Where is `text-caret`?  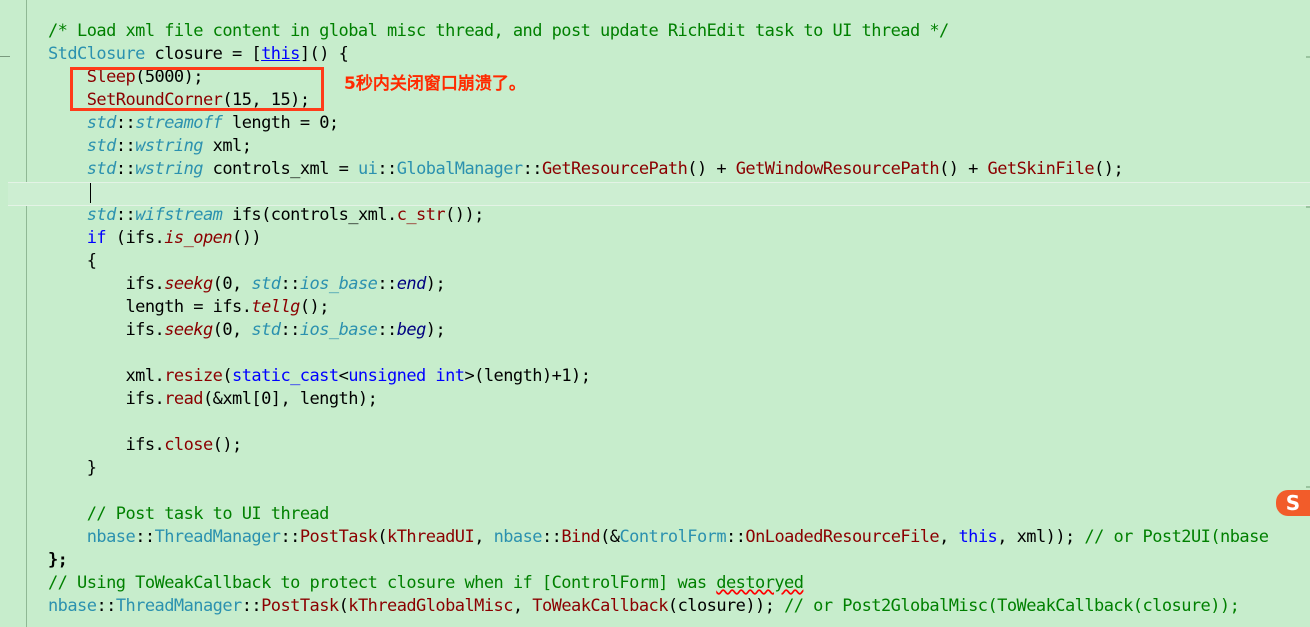
text-caret is located at coordinates (90, 193).